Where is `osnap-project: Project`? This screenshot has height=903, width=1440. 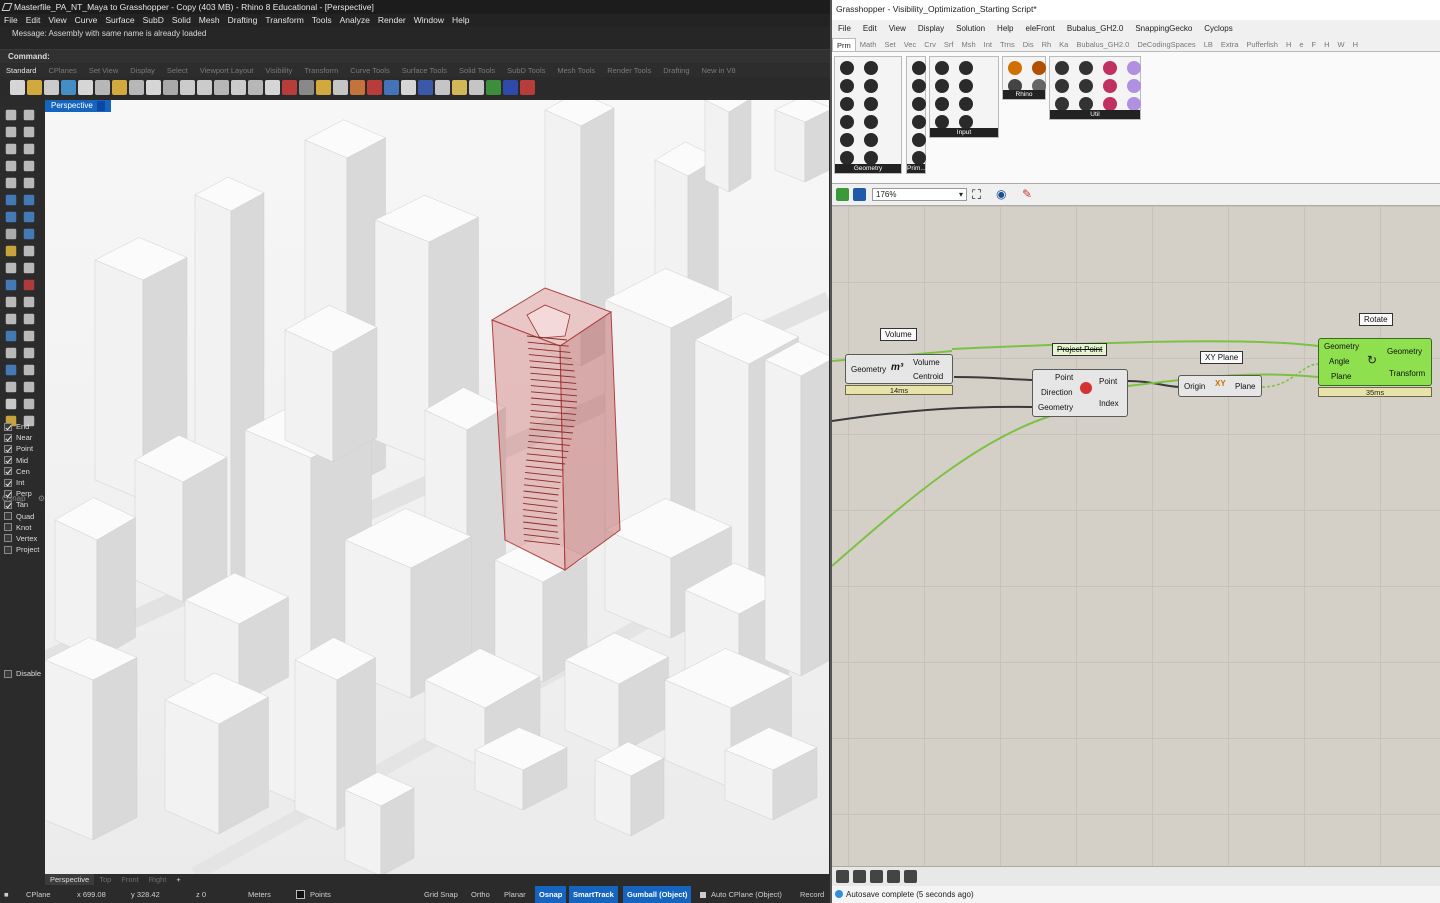
osnap-project: Project is located at coordinates (21, 549).